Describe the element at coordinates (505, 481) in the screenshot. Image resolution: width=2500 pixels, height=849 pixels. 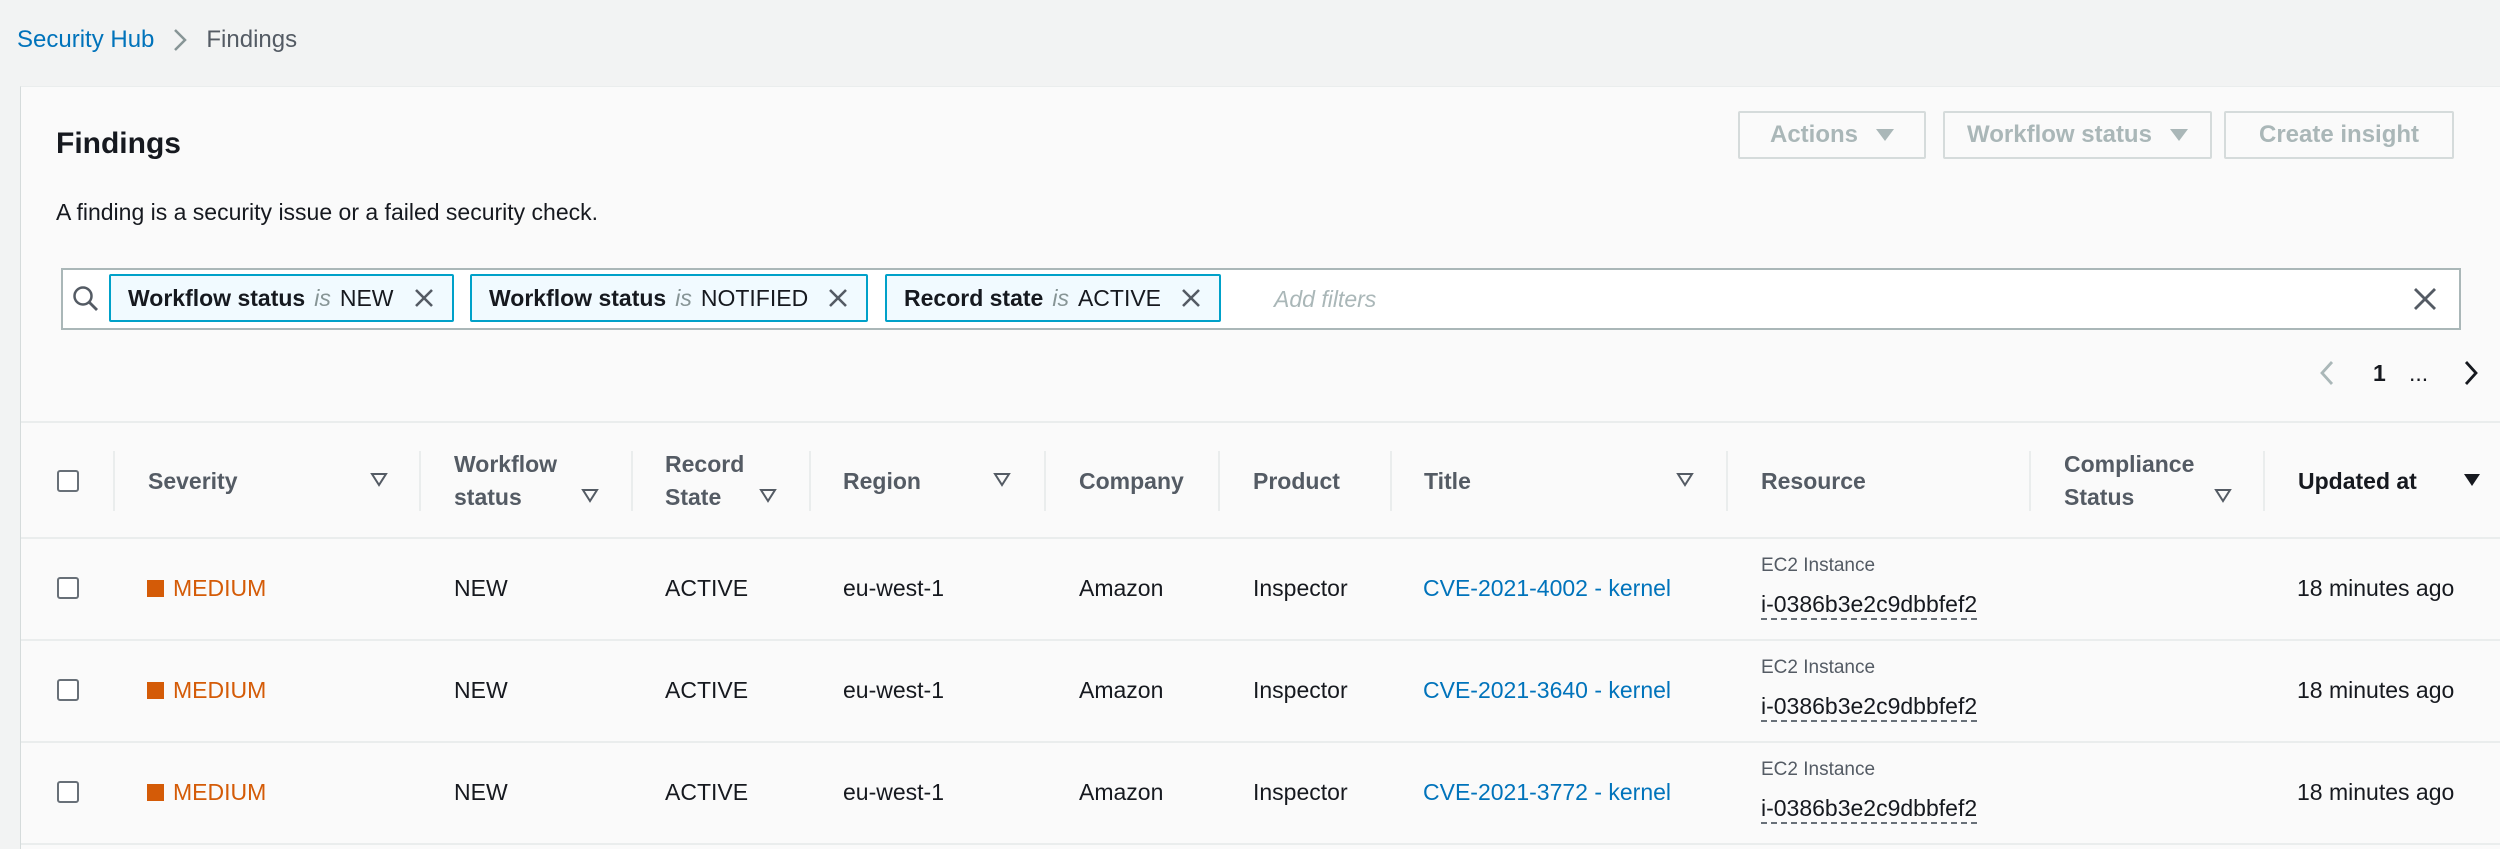
I see `column-header-workflow-status: Workflow status` at that location.